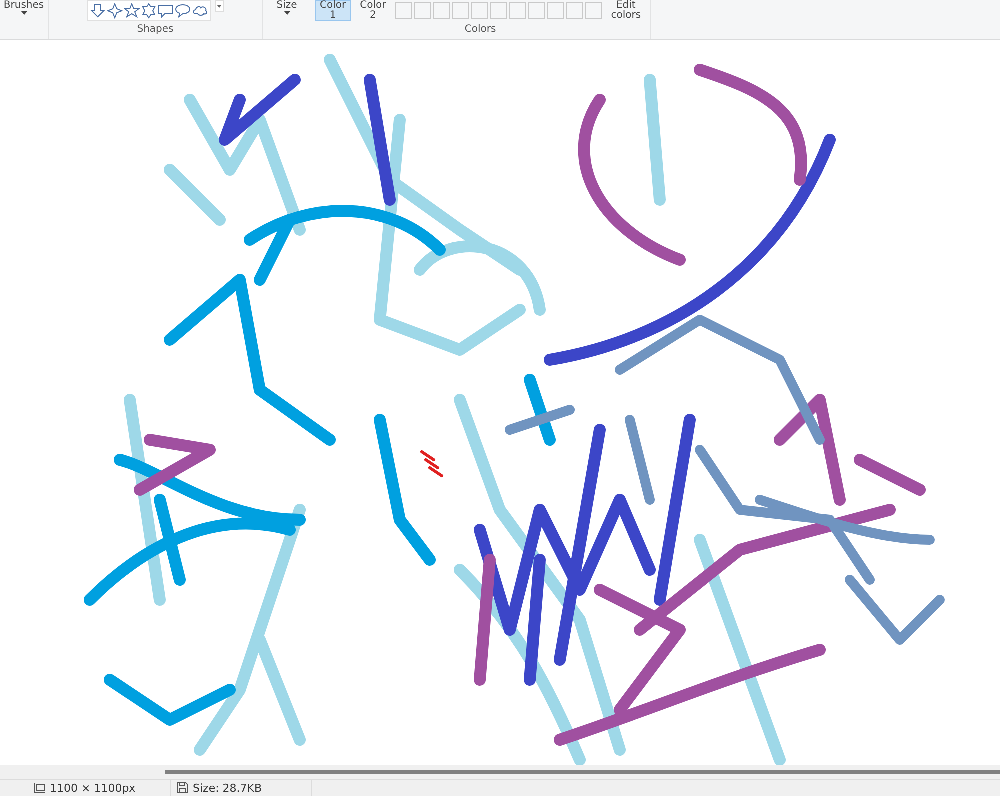 This screenshot has width=1000, height=796. I want to click on canvas-dimensions: 1100 × 1100px, so click(93, 788).